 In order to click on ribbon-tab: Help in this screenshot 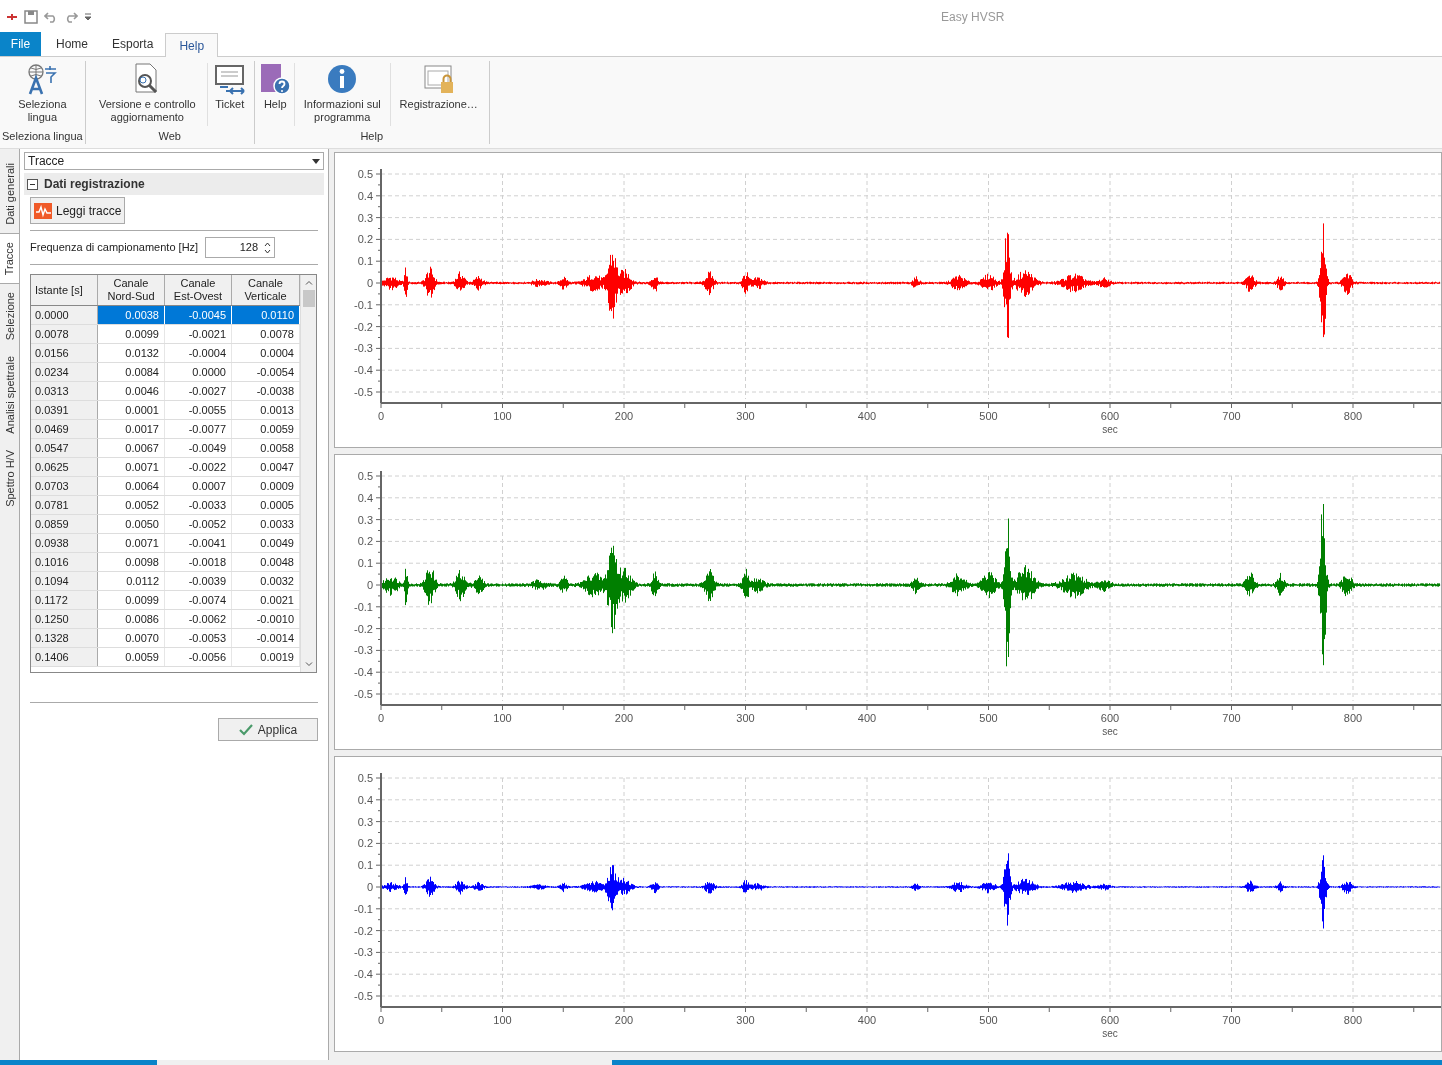, I will do `click(192, 45)`.